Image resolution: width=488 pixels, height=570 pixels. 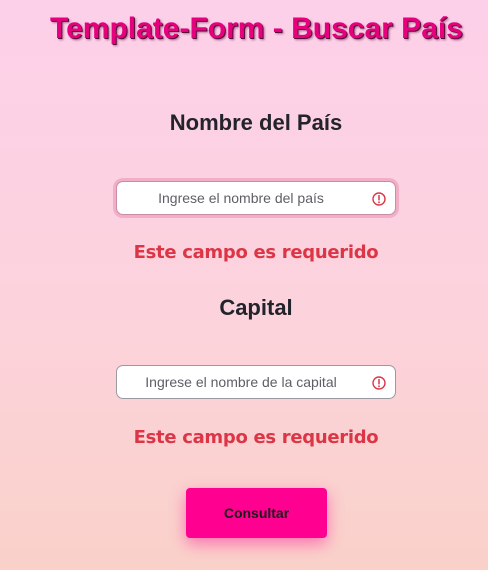 I want to click on country-label: Nombre del País, so click(x=256, y=122).